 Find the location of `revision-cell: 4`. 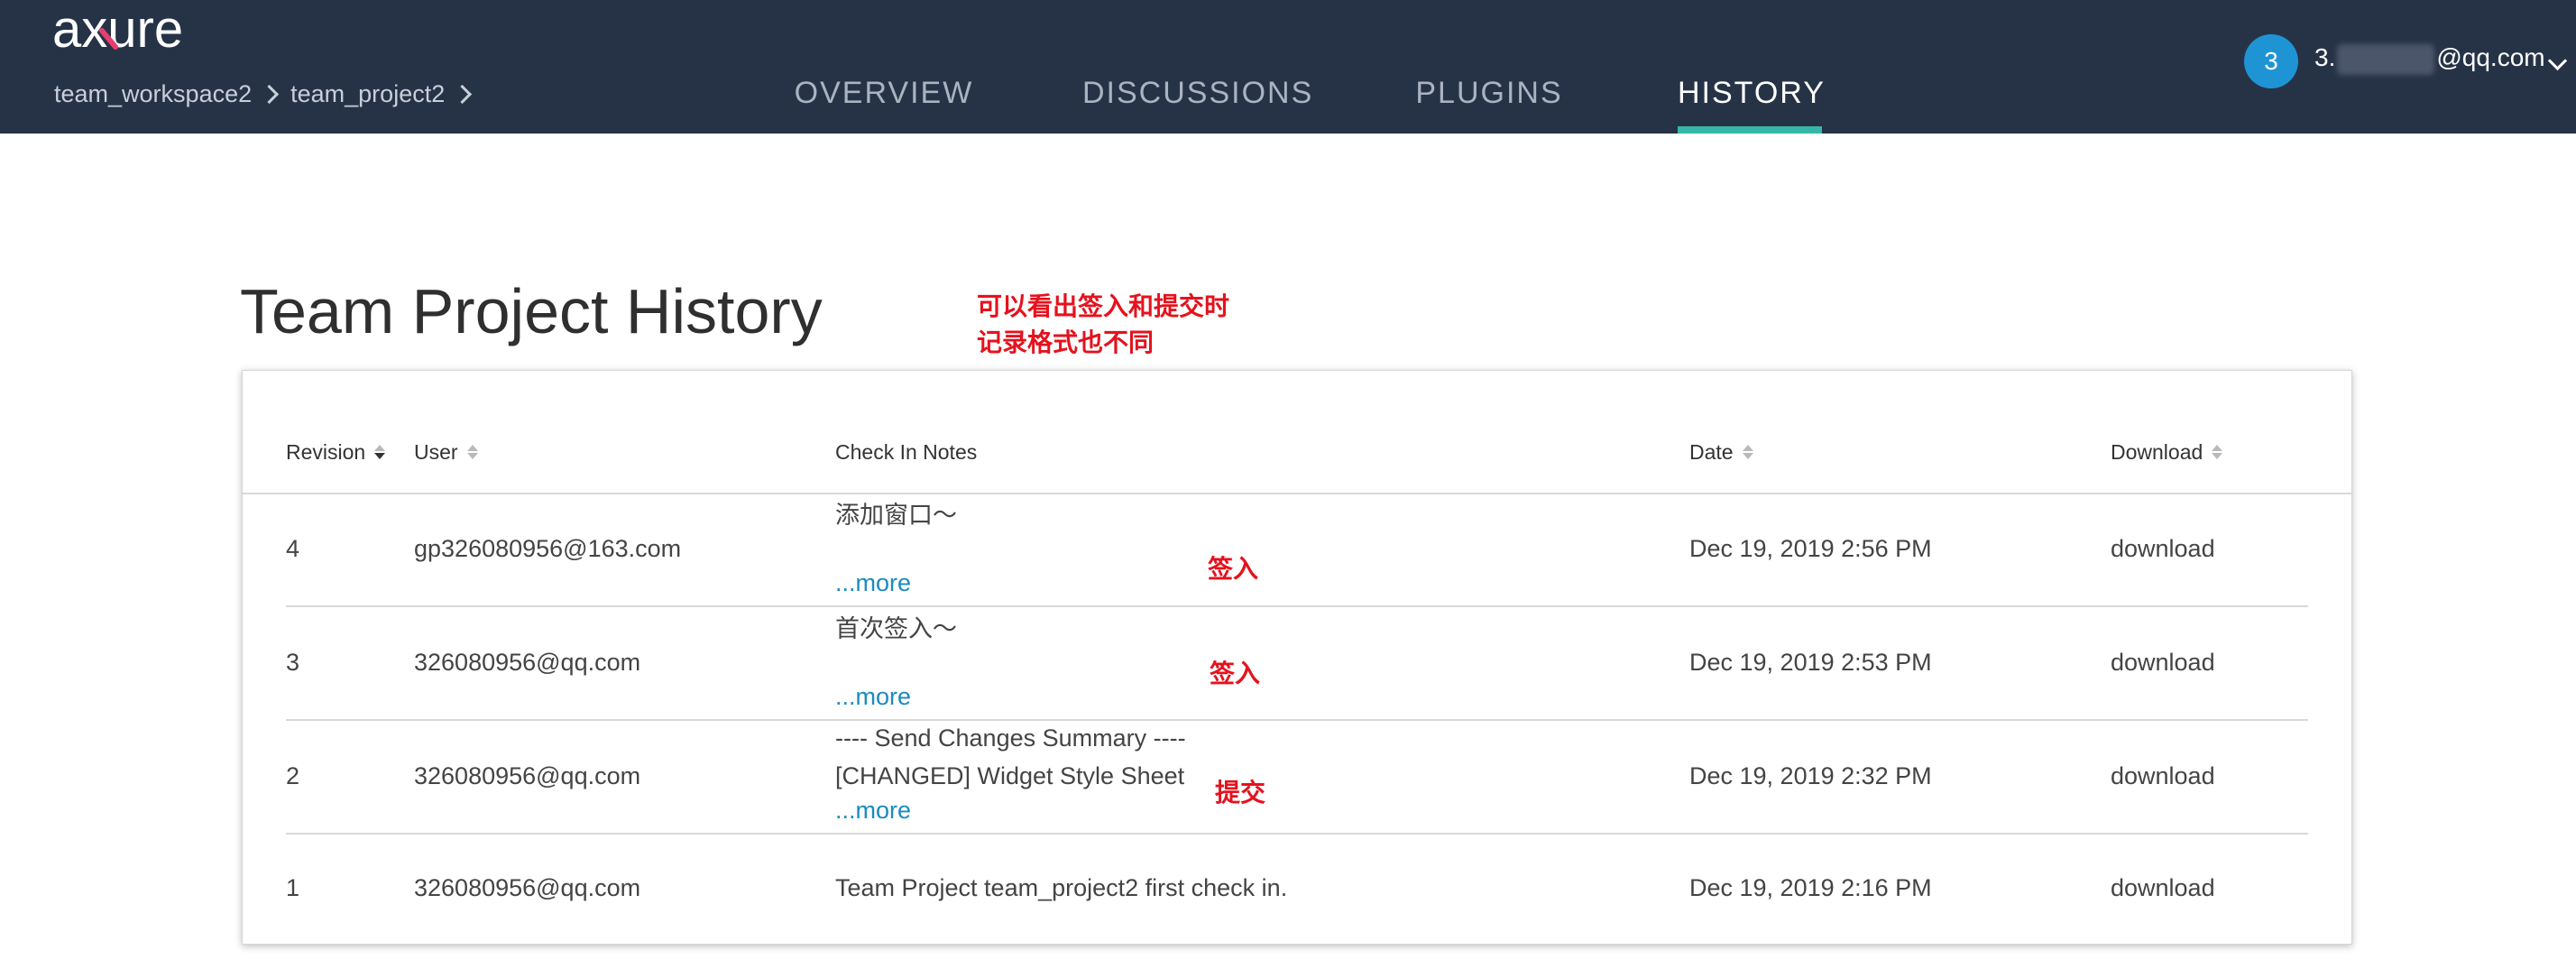

revision-cell: 4 is located at coordinates (293, 548).